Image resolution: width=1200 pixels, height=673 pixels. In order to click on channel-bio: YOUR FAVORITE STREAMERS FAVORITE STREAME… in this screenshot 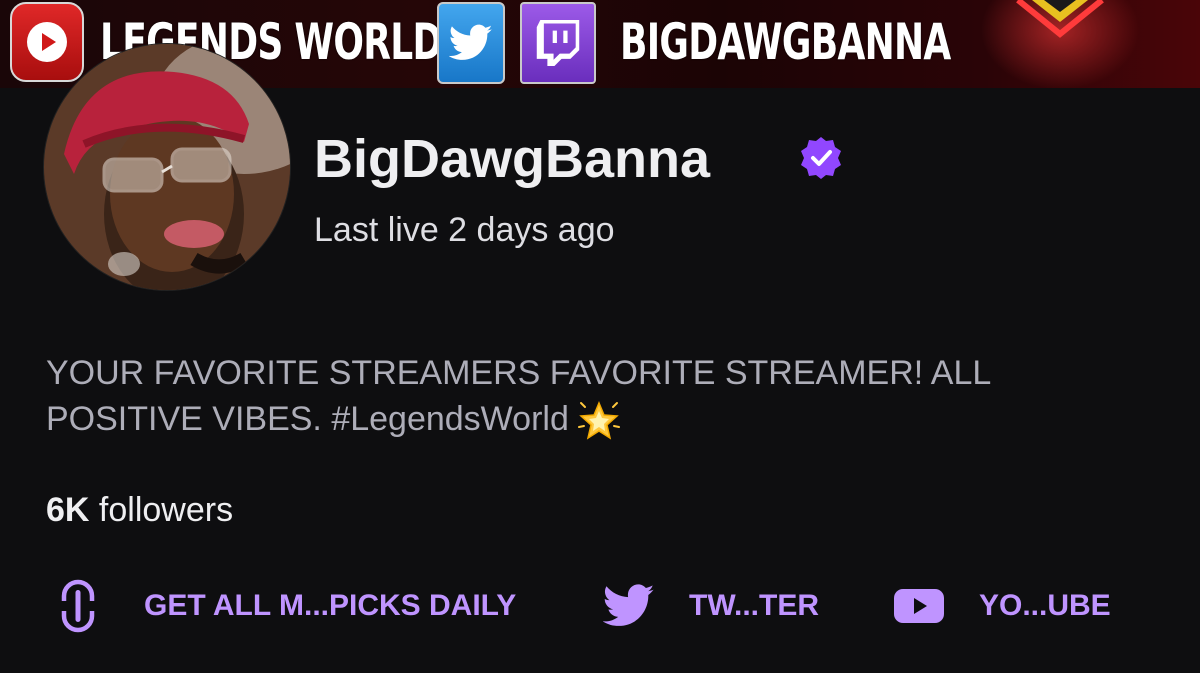, I will do `click(601, 396)`.